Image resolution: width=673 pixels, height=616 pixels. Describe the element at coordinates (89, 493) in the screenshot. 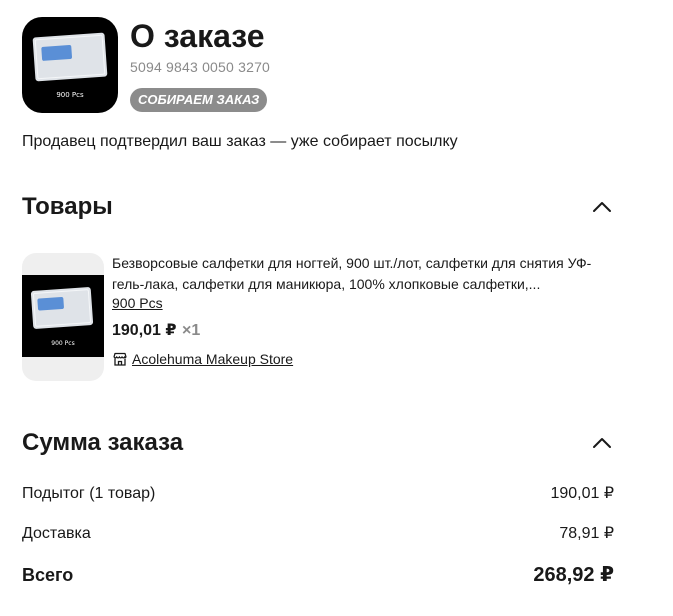

I see `subtotal-label: Подытог (1 товар)` at that location.